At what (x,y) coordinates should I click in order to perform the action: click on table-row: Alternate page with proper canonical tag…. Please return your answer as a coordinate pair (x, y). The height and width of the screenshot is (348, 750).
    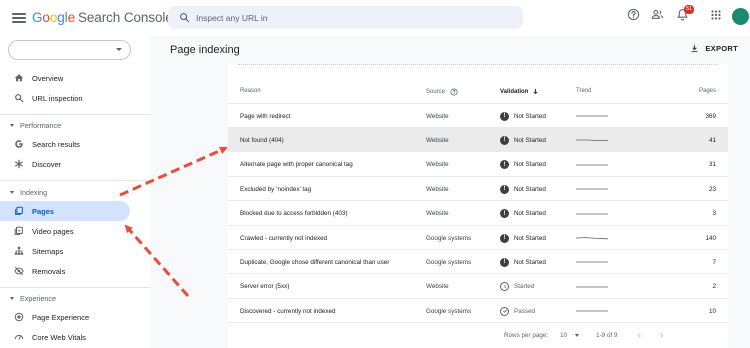
    Looking at the image, I should click on (478, 165).